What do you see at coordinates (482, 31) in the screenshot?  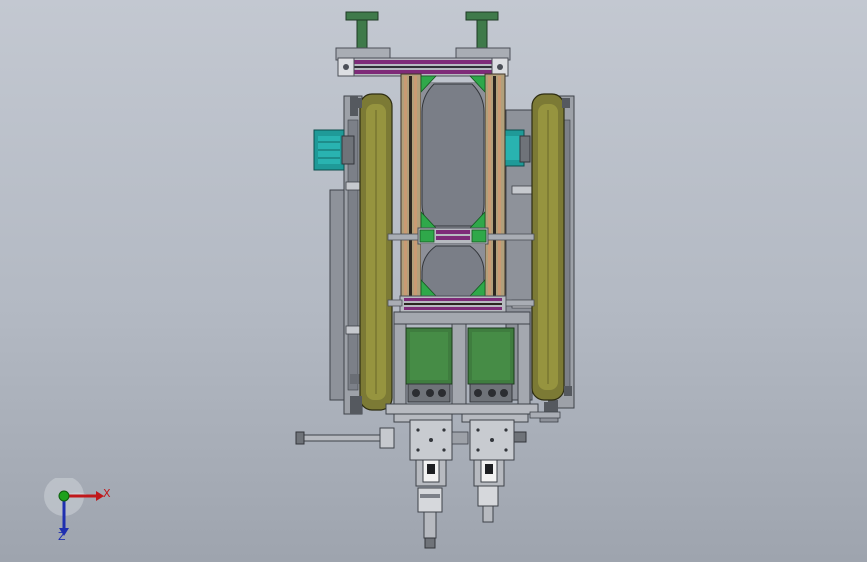 I see `top-right-handle` at bounding box center [482, 31].